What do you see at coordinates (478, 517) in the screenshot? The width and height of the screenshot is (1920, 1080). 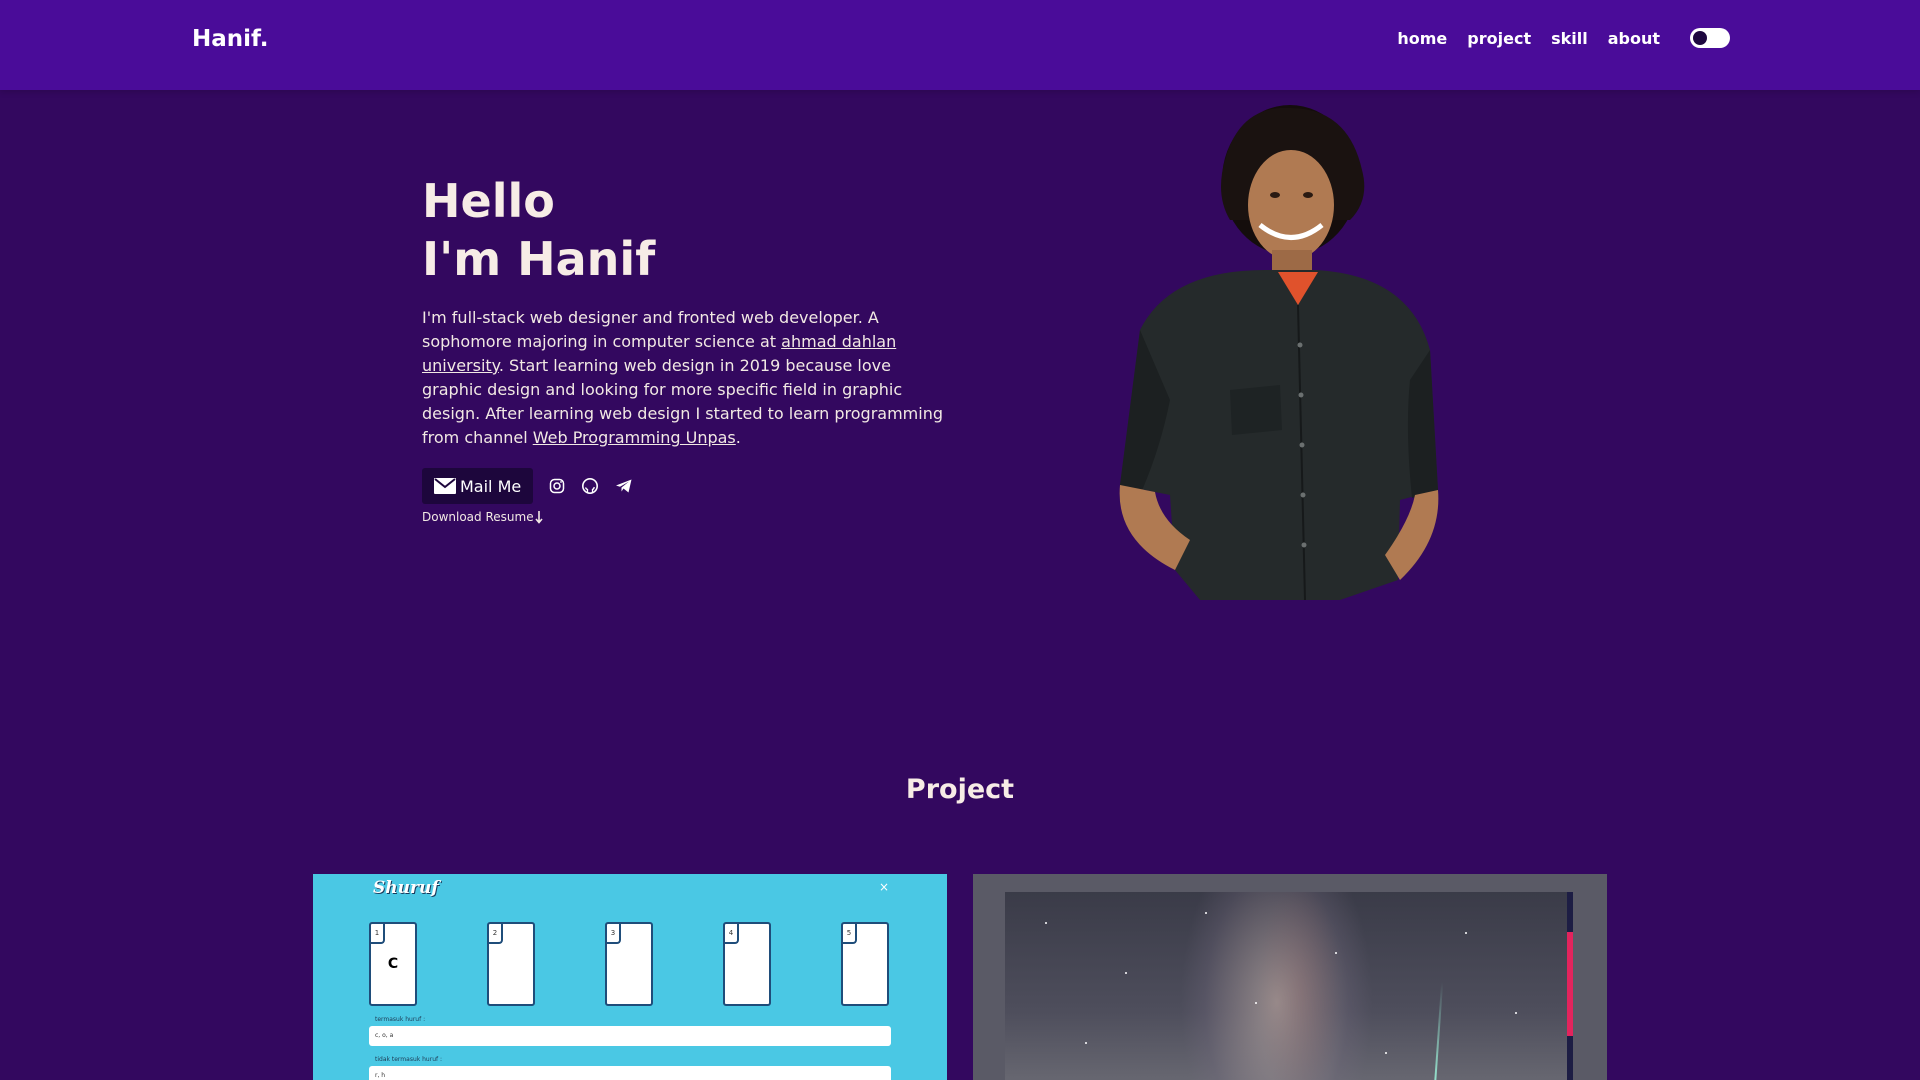 I see `download-resume-label: Download Resume` at bounding box center [478, 517].